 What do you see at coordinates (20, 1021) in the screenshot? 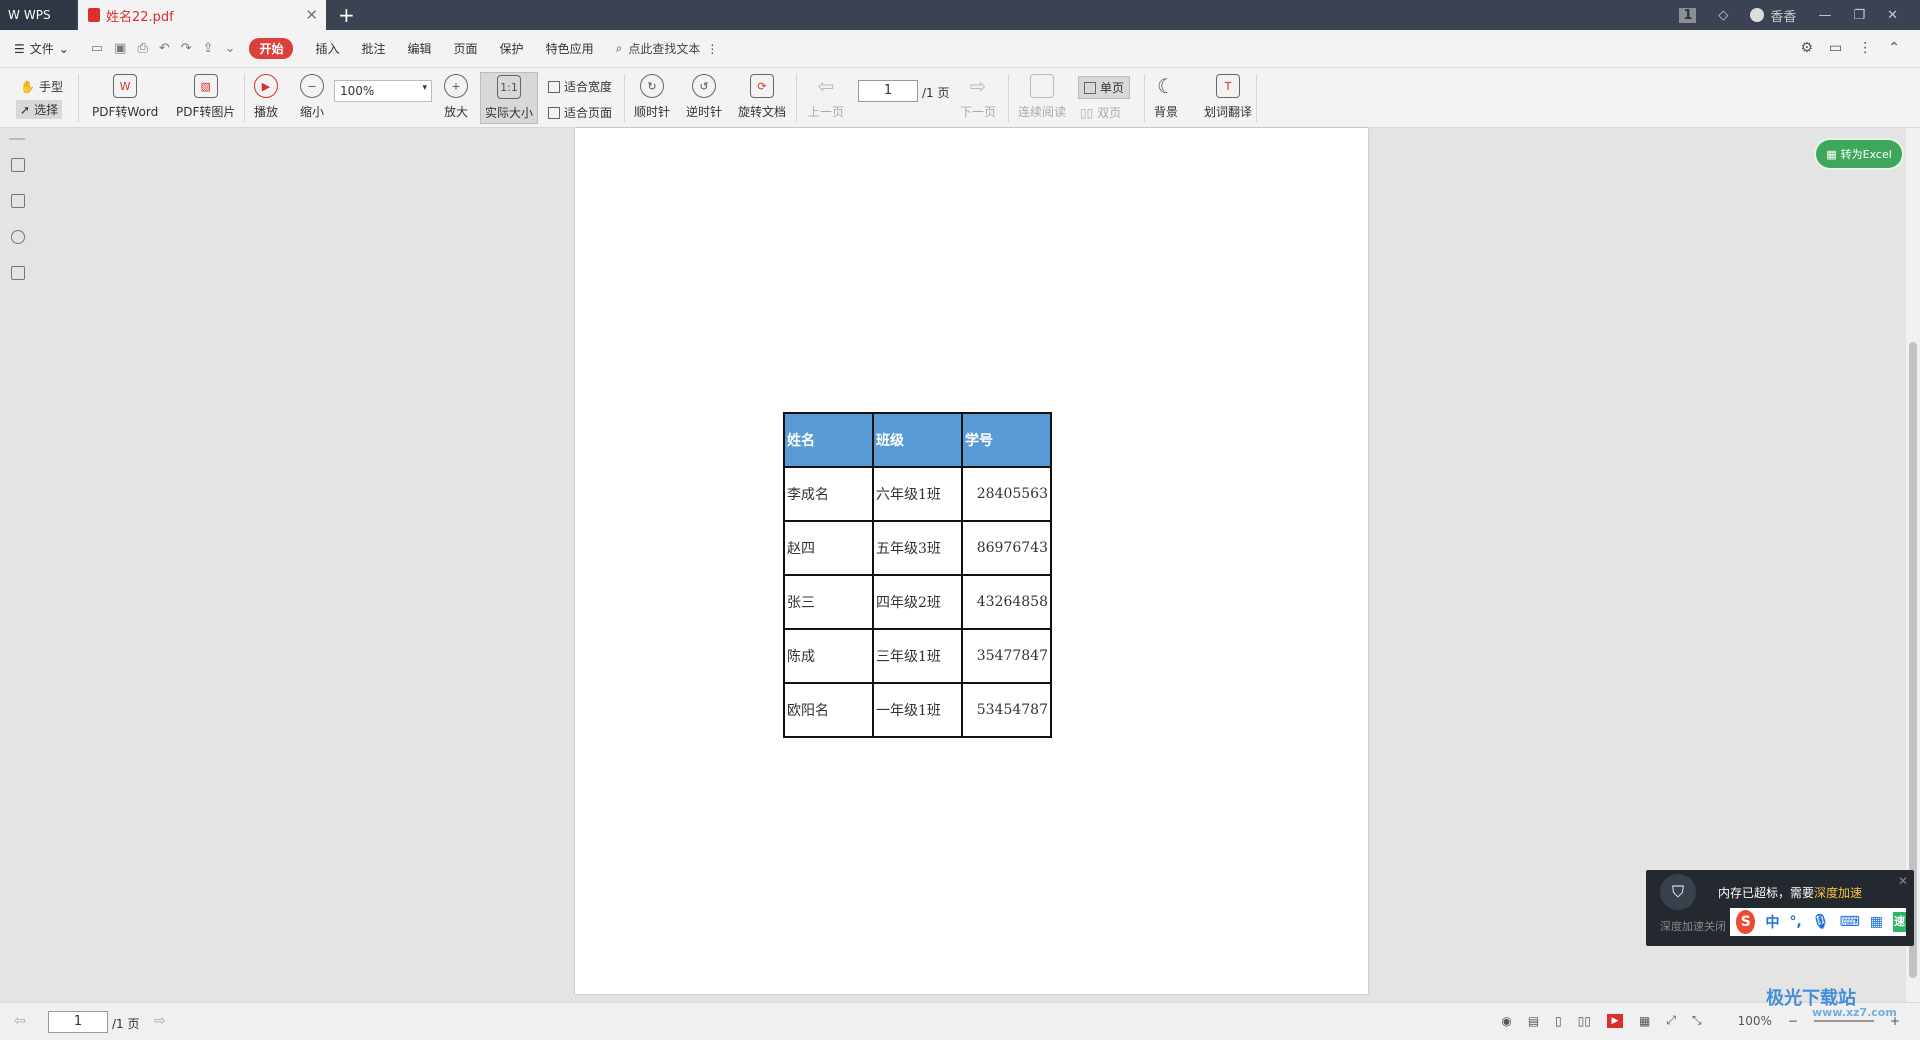
I see `status-prev-page-icon: ⇦` at bounding box center [20, 1021].